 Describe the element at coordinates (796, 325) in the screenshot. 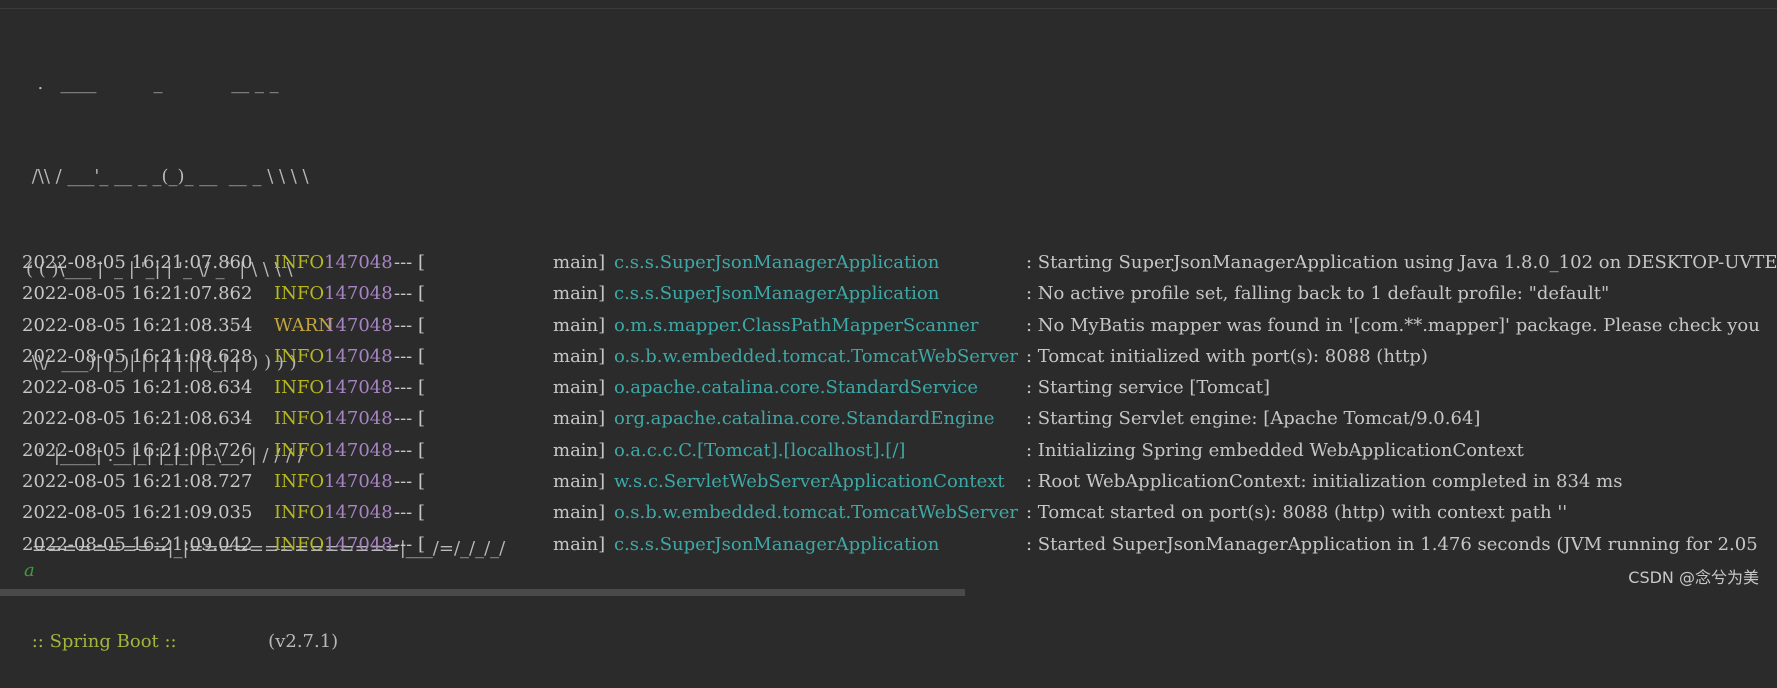

I see `log-logger-name: o.m.s.mapper.ClassPathMapperScanner` at that location.